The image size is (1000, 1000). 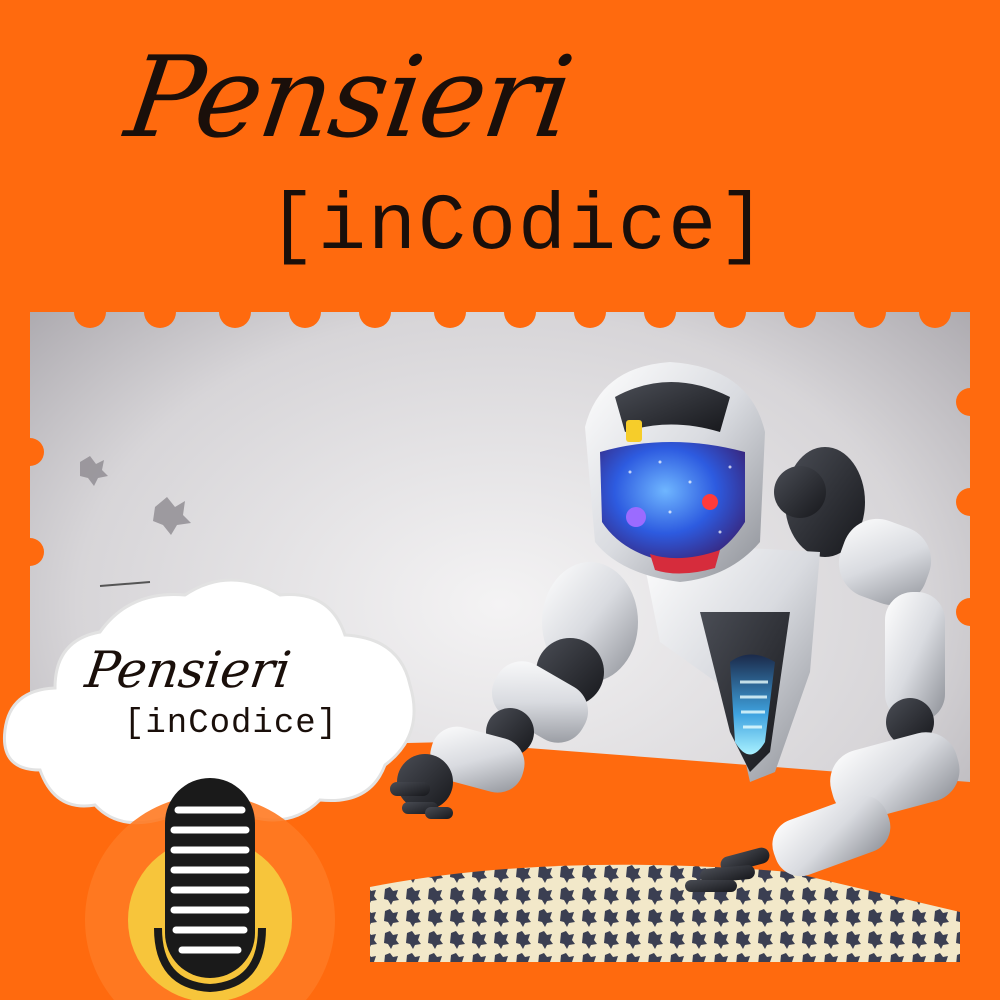 What do you see at coordinates (348, 98) in the screenshot?
I see `title-script: Pensieri` at bounding box center [348, 98].